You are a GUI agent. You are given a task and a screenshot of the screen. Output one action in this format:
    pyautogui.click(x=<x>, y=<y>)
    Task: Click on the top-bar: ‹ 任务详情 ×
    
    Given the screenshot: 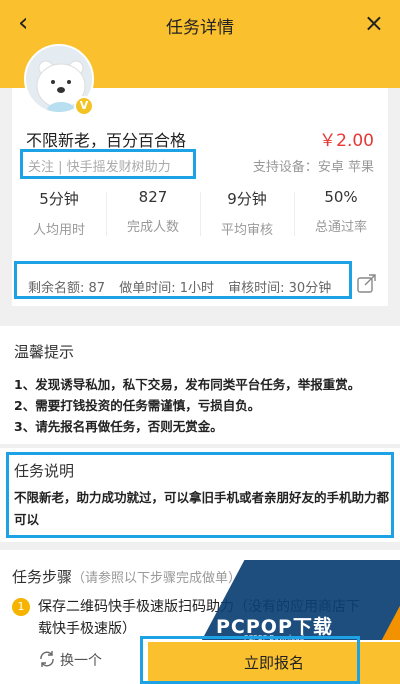 What is the action you would take?
    pyautogui.click(x=200, y=24)
    